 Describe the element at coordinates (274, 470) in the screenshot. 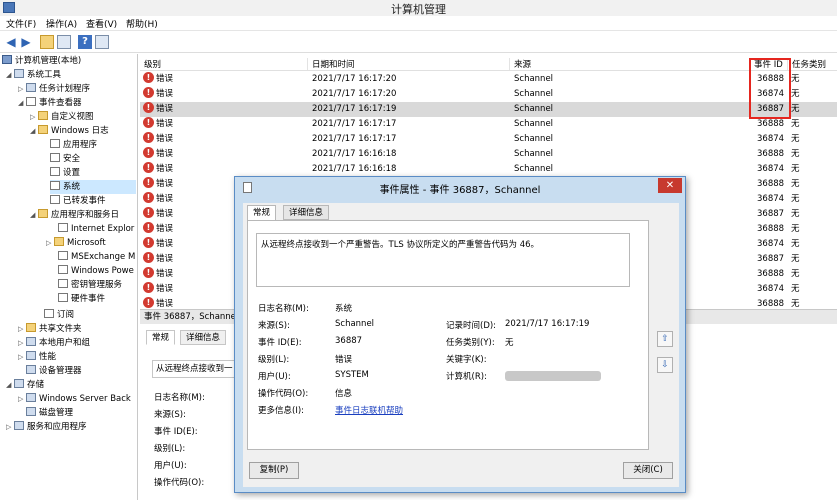

I see `copy-button: 复制(P)` at that location.